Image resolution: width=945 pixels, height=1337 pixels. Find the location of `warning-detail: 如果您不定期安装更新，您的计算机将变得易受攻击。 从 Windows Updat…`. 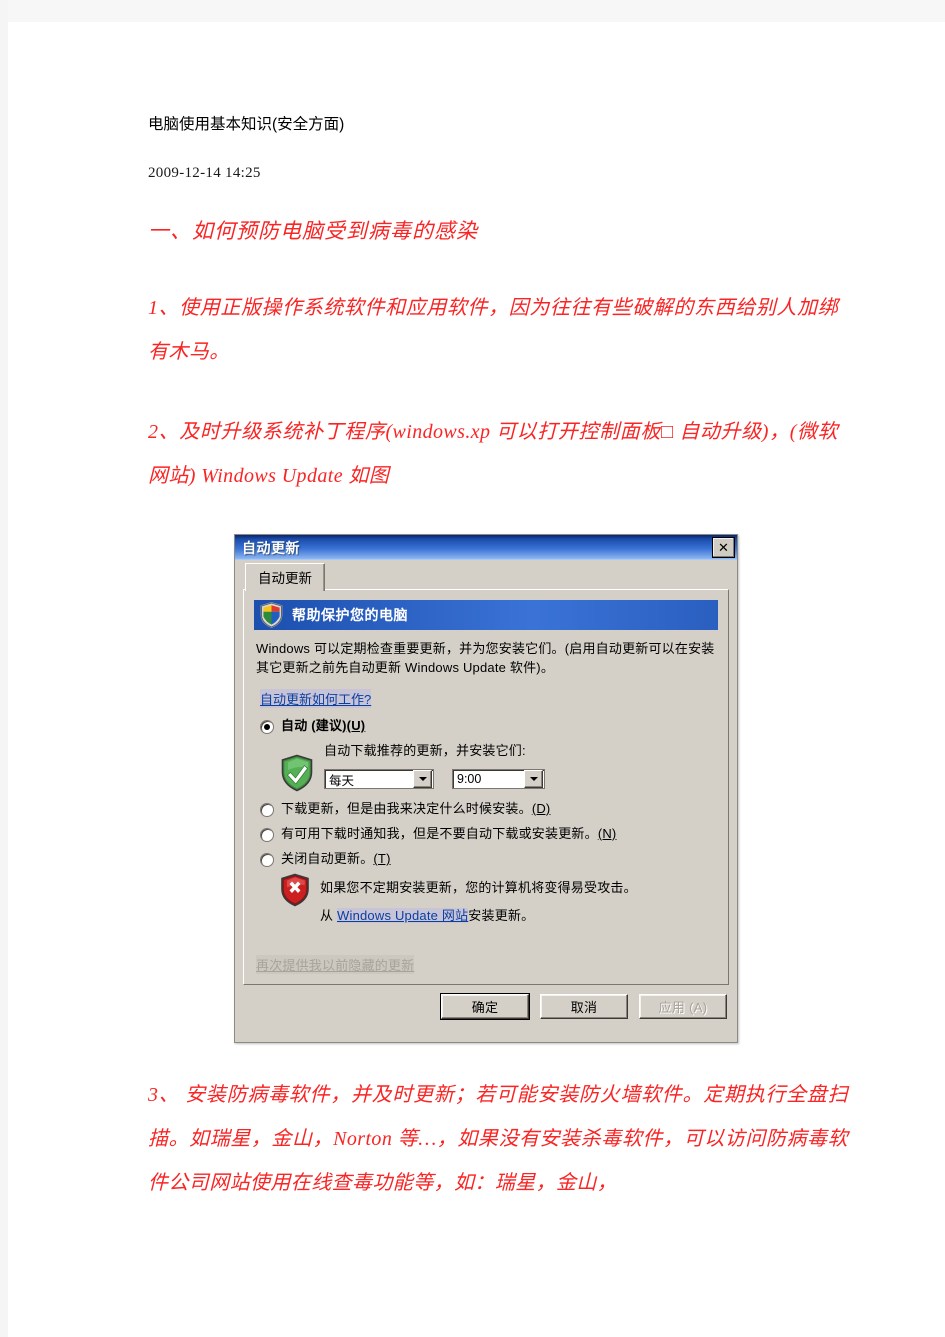

warning-detail: 如果您不定期安装更新，您的计算机将变得易受攻击。 从 Windows Updat… is located at coordinates (499, 900).